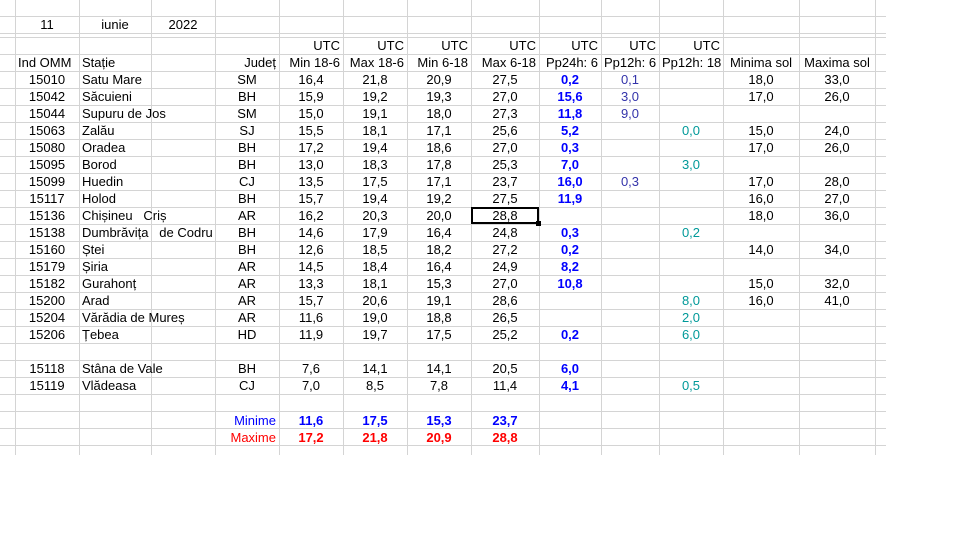 This screenshot has width=960, height=540. What do you see at coordinates (375, 62) in the screenshot?
I see `header-cell: Max 18-6` at bounding box center [375, 62].